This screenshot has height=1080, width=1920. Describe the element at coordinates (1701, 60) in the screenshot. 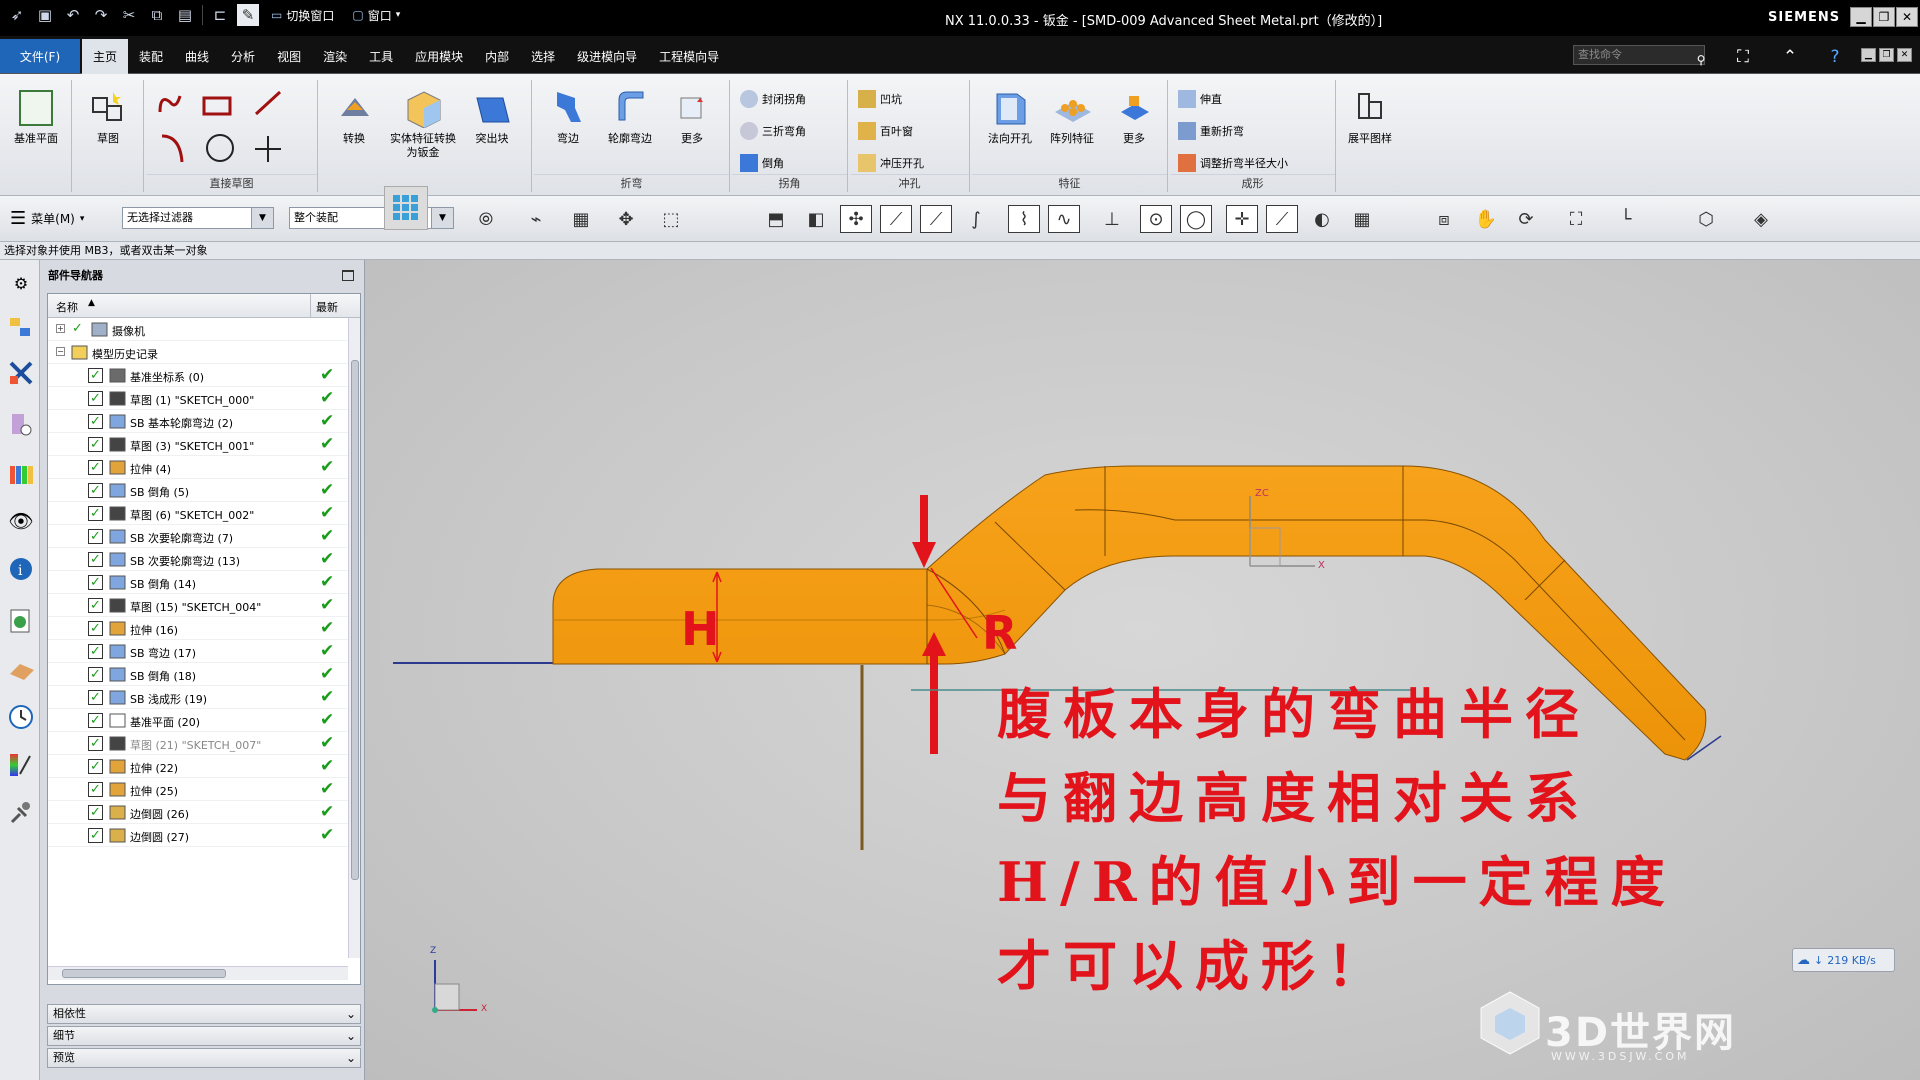

I see `search-icon: ⚲` at that location.